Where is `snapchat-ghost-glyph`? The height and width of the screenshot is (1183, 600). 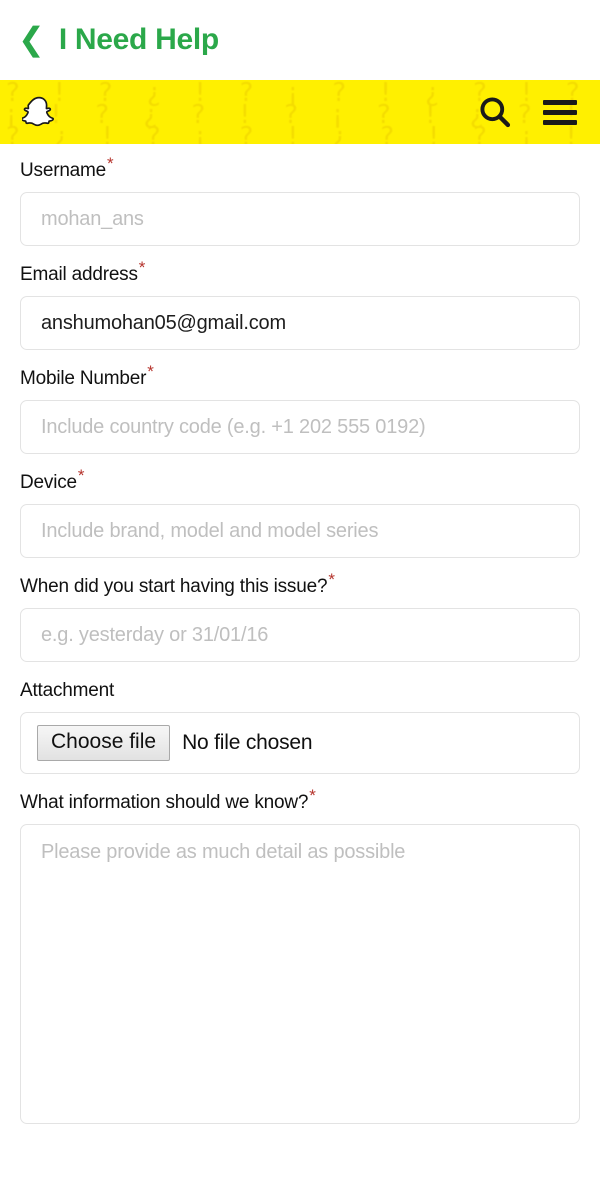
snapchat-ghost-glyph is located at coordinates (38, 111).